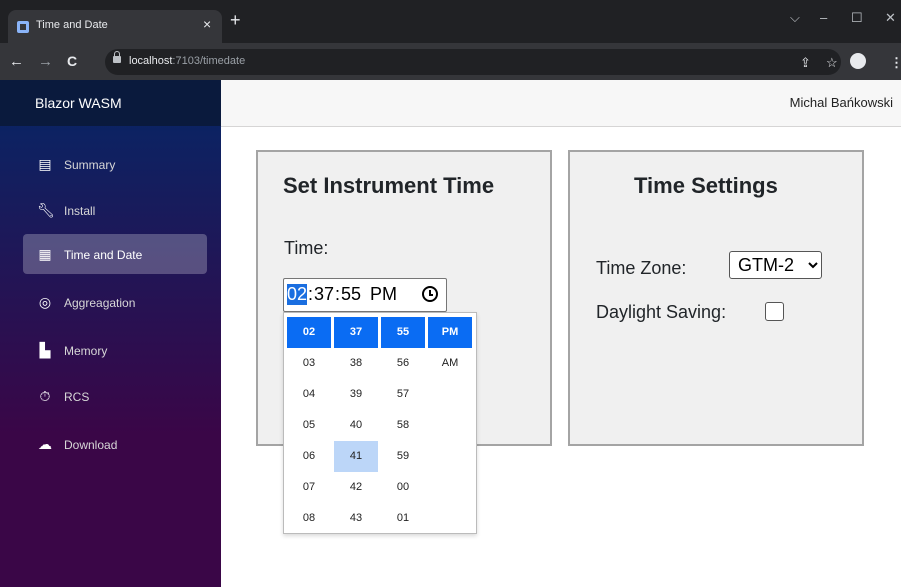 This screenshot has height=587, width=901. I want to click on card-title: Time Settings, so click(706, 185).